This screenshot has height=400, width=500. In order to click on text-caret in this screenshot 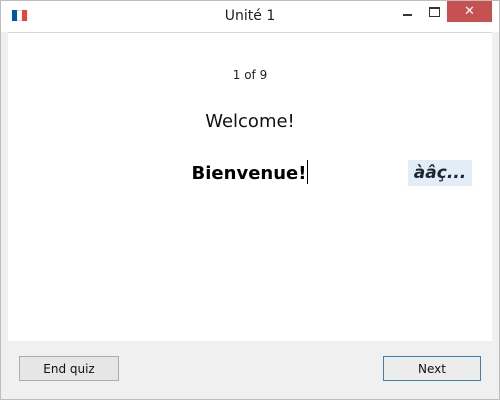, I will do `click(308, 172)`.